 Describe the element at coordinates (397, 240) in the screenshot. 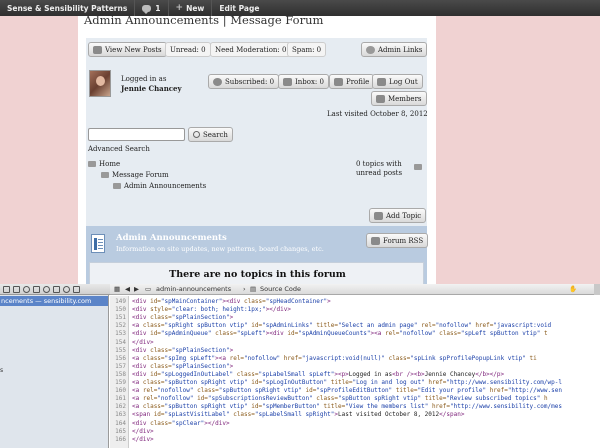

I see `forum-rss-button: Forum RSS` at that location.